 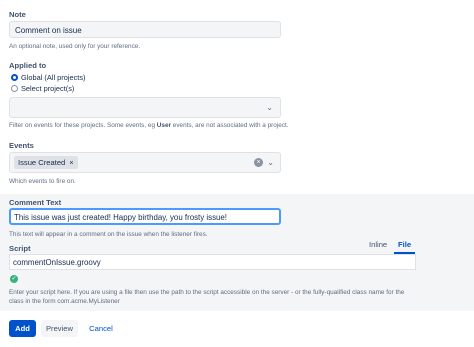 What do you see at coordinates (48, 30) in the screenshot?
I see `note-value: Comment on issue` at bounding box center [48, 30].